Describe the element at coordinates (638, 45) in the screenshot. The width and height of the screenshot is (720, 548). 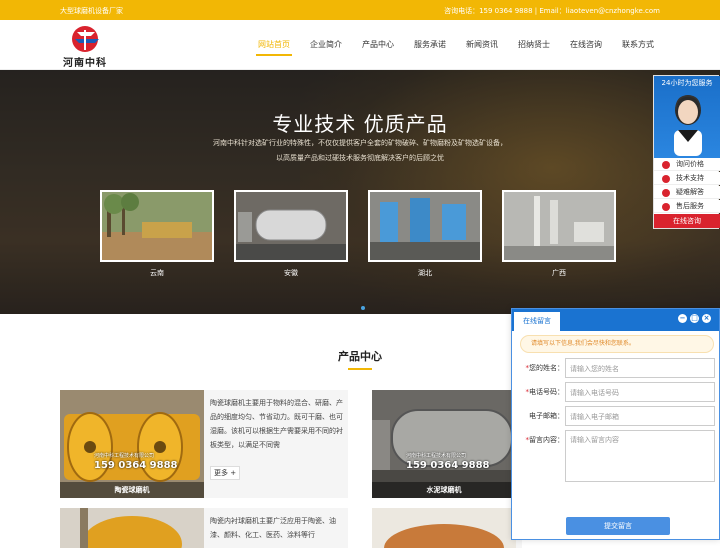
I see `nav-contact: 联系方式` at that location.